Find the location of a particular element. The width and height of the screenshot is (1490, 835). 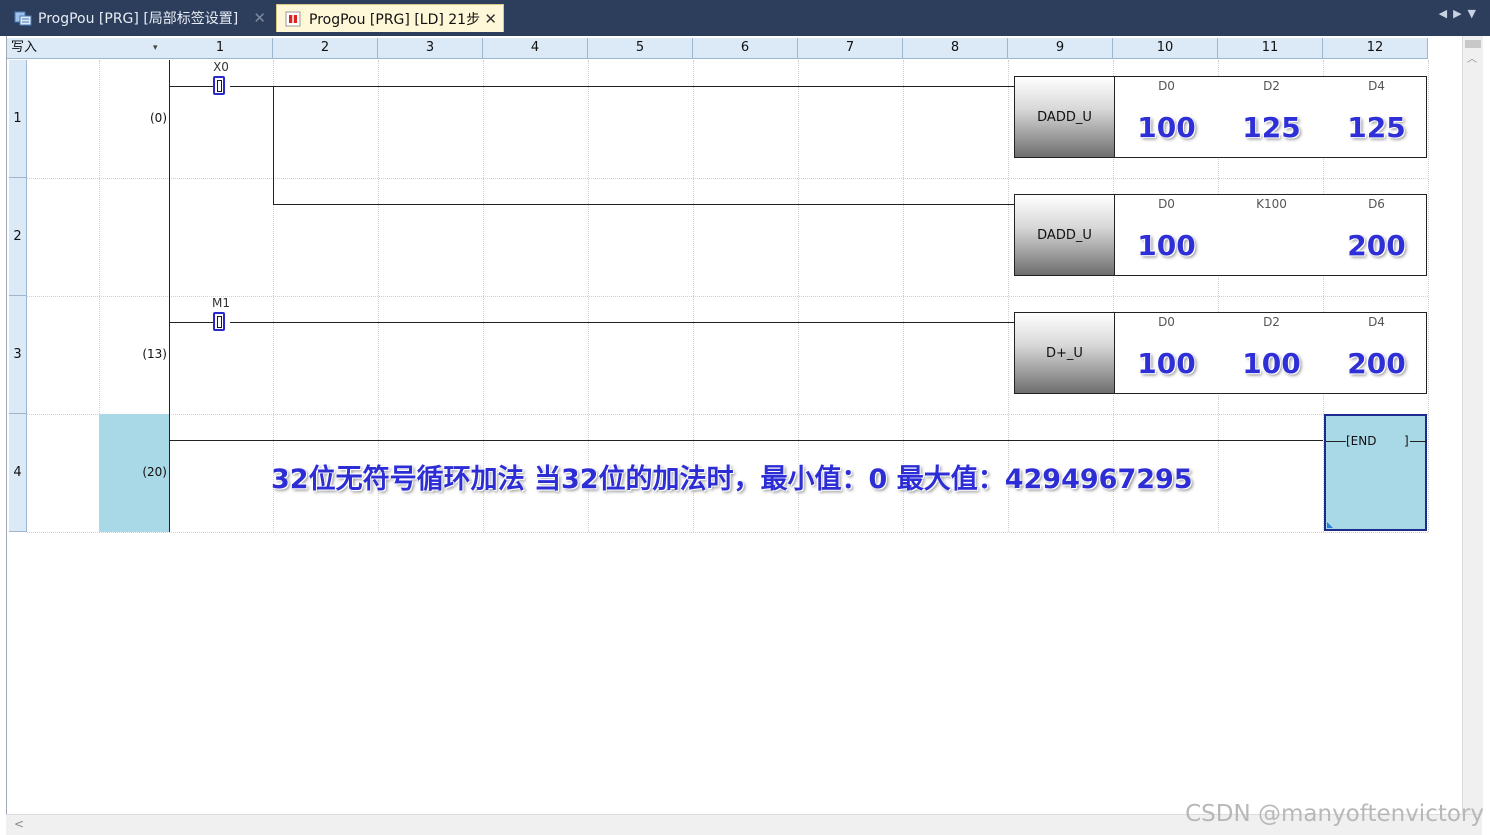

scroll-thumb is located at coordinates (1473, 44).